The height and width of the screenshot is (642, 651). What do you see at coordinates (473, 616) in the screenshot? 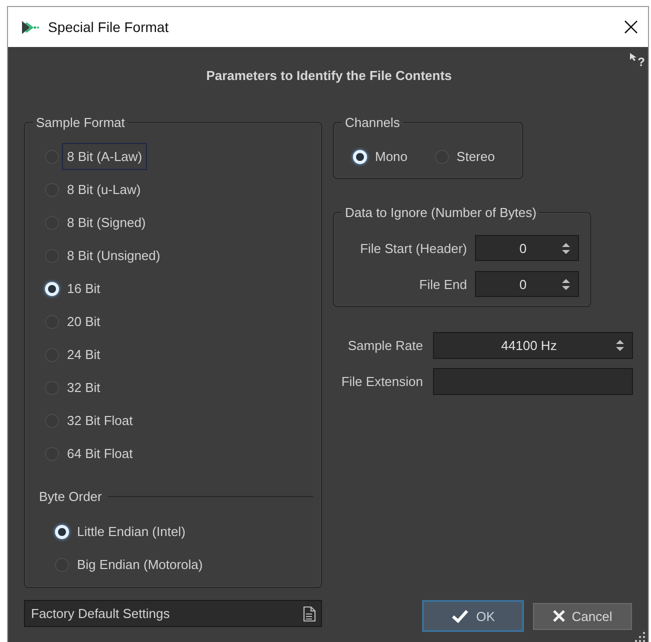
I see `ok-button: OK` at bounding box center [473, 616].